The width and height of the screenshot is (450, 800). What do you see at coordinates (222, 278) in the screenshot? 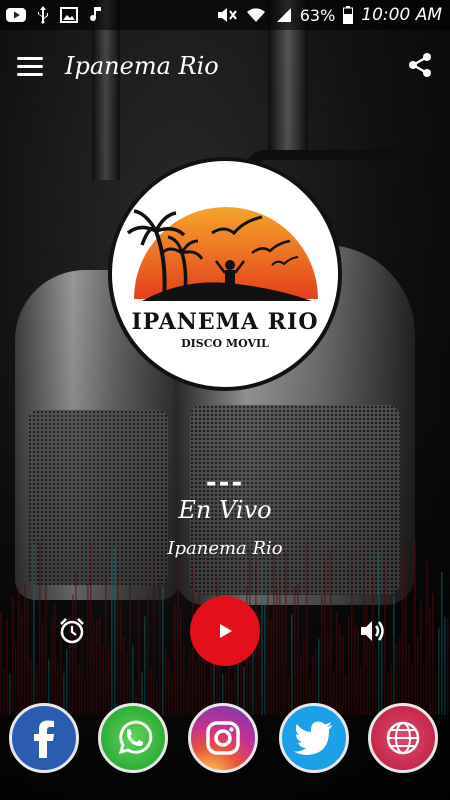
I see `station-logo-graphic: IPANEMA RIO DISCO MOVIL` at bounding box center [222, 278].